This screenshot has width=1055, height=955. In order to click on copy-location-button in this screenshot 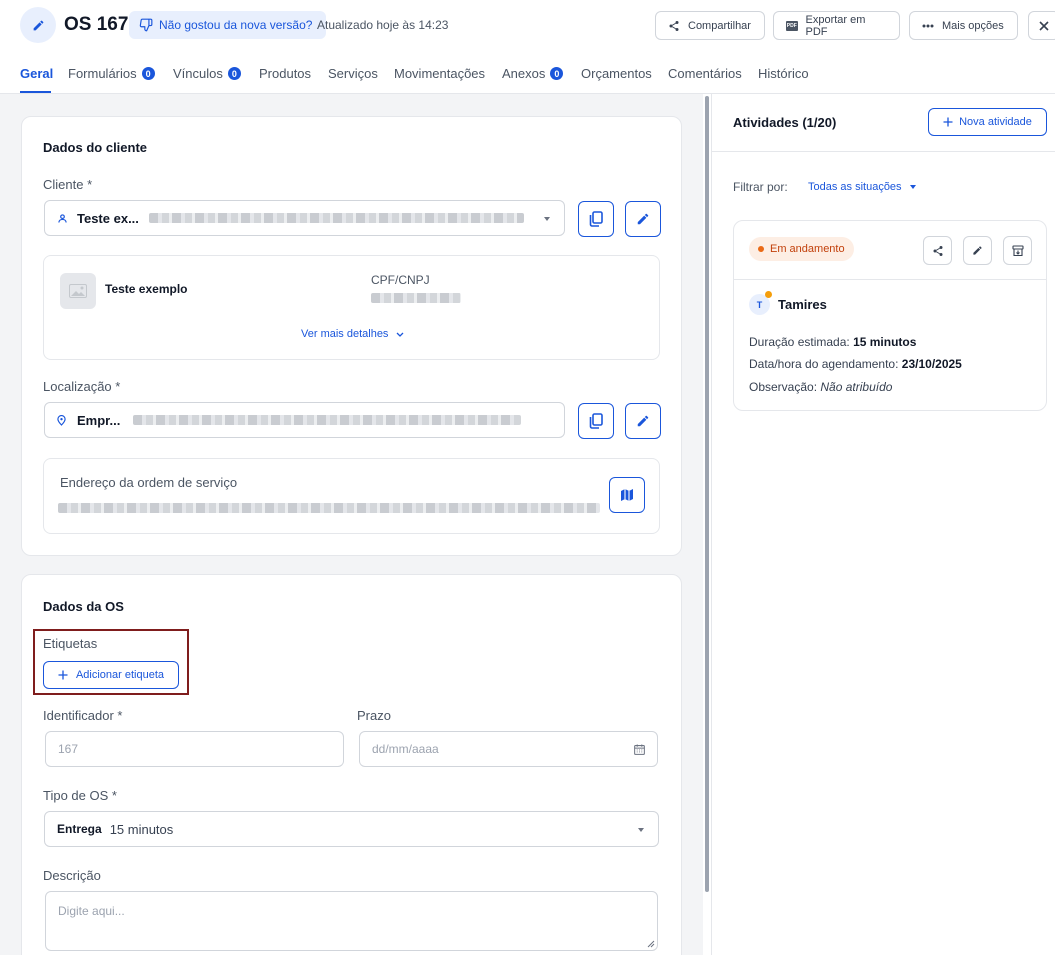, I will do `click(596, 421)`.